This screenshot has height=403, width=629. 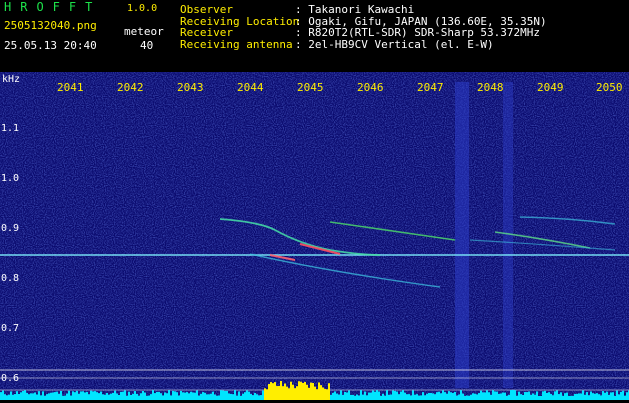 What do you see at coordinates (10, 178) in the screenshot?
I see `y-tick: 1.0` at bounding box center [10, 178].